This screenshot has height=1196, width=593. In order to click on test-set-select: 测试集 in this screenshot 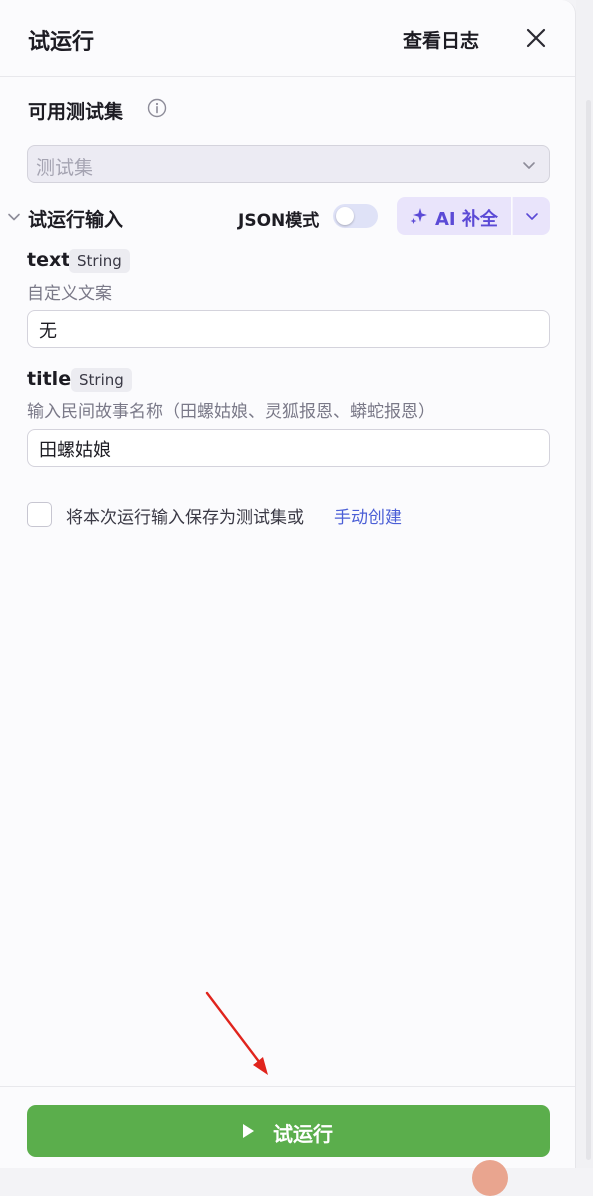, I will do `click(288, 164)`.